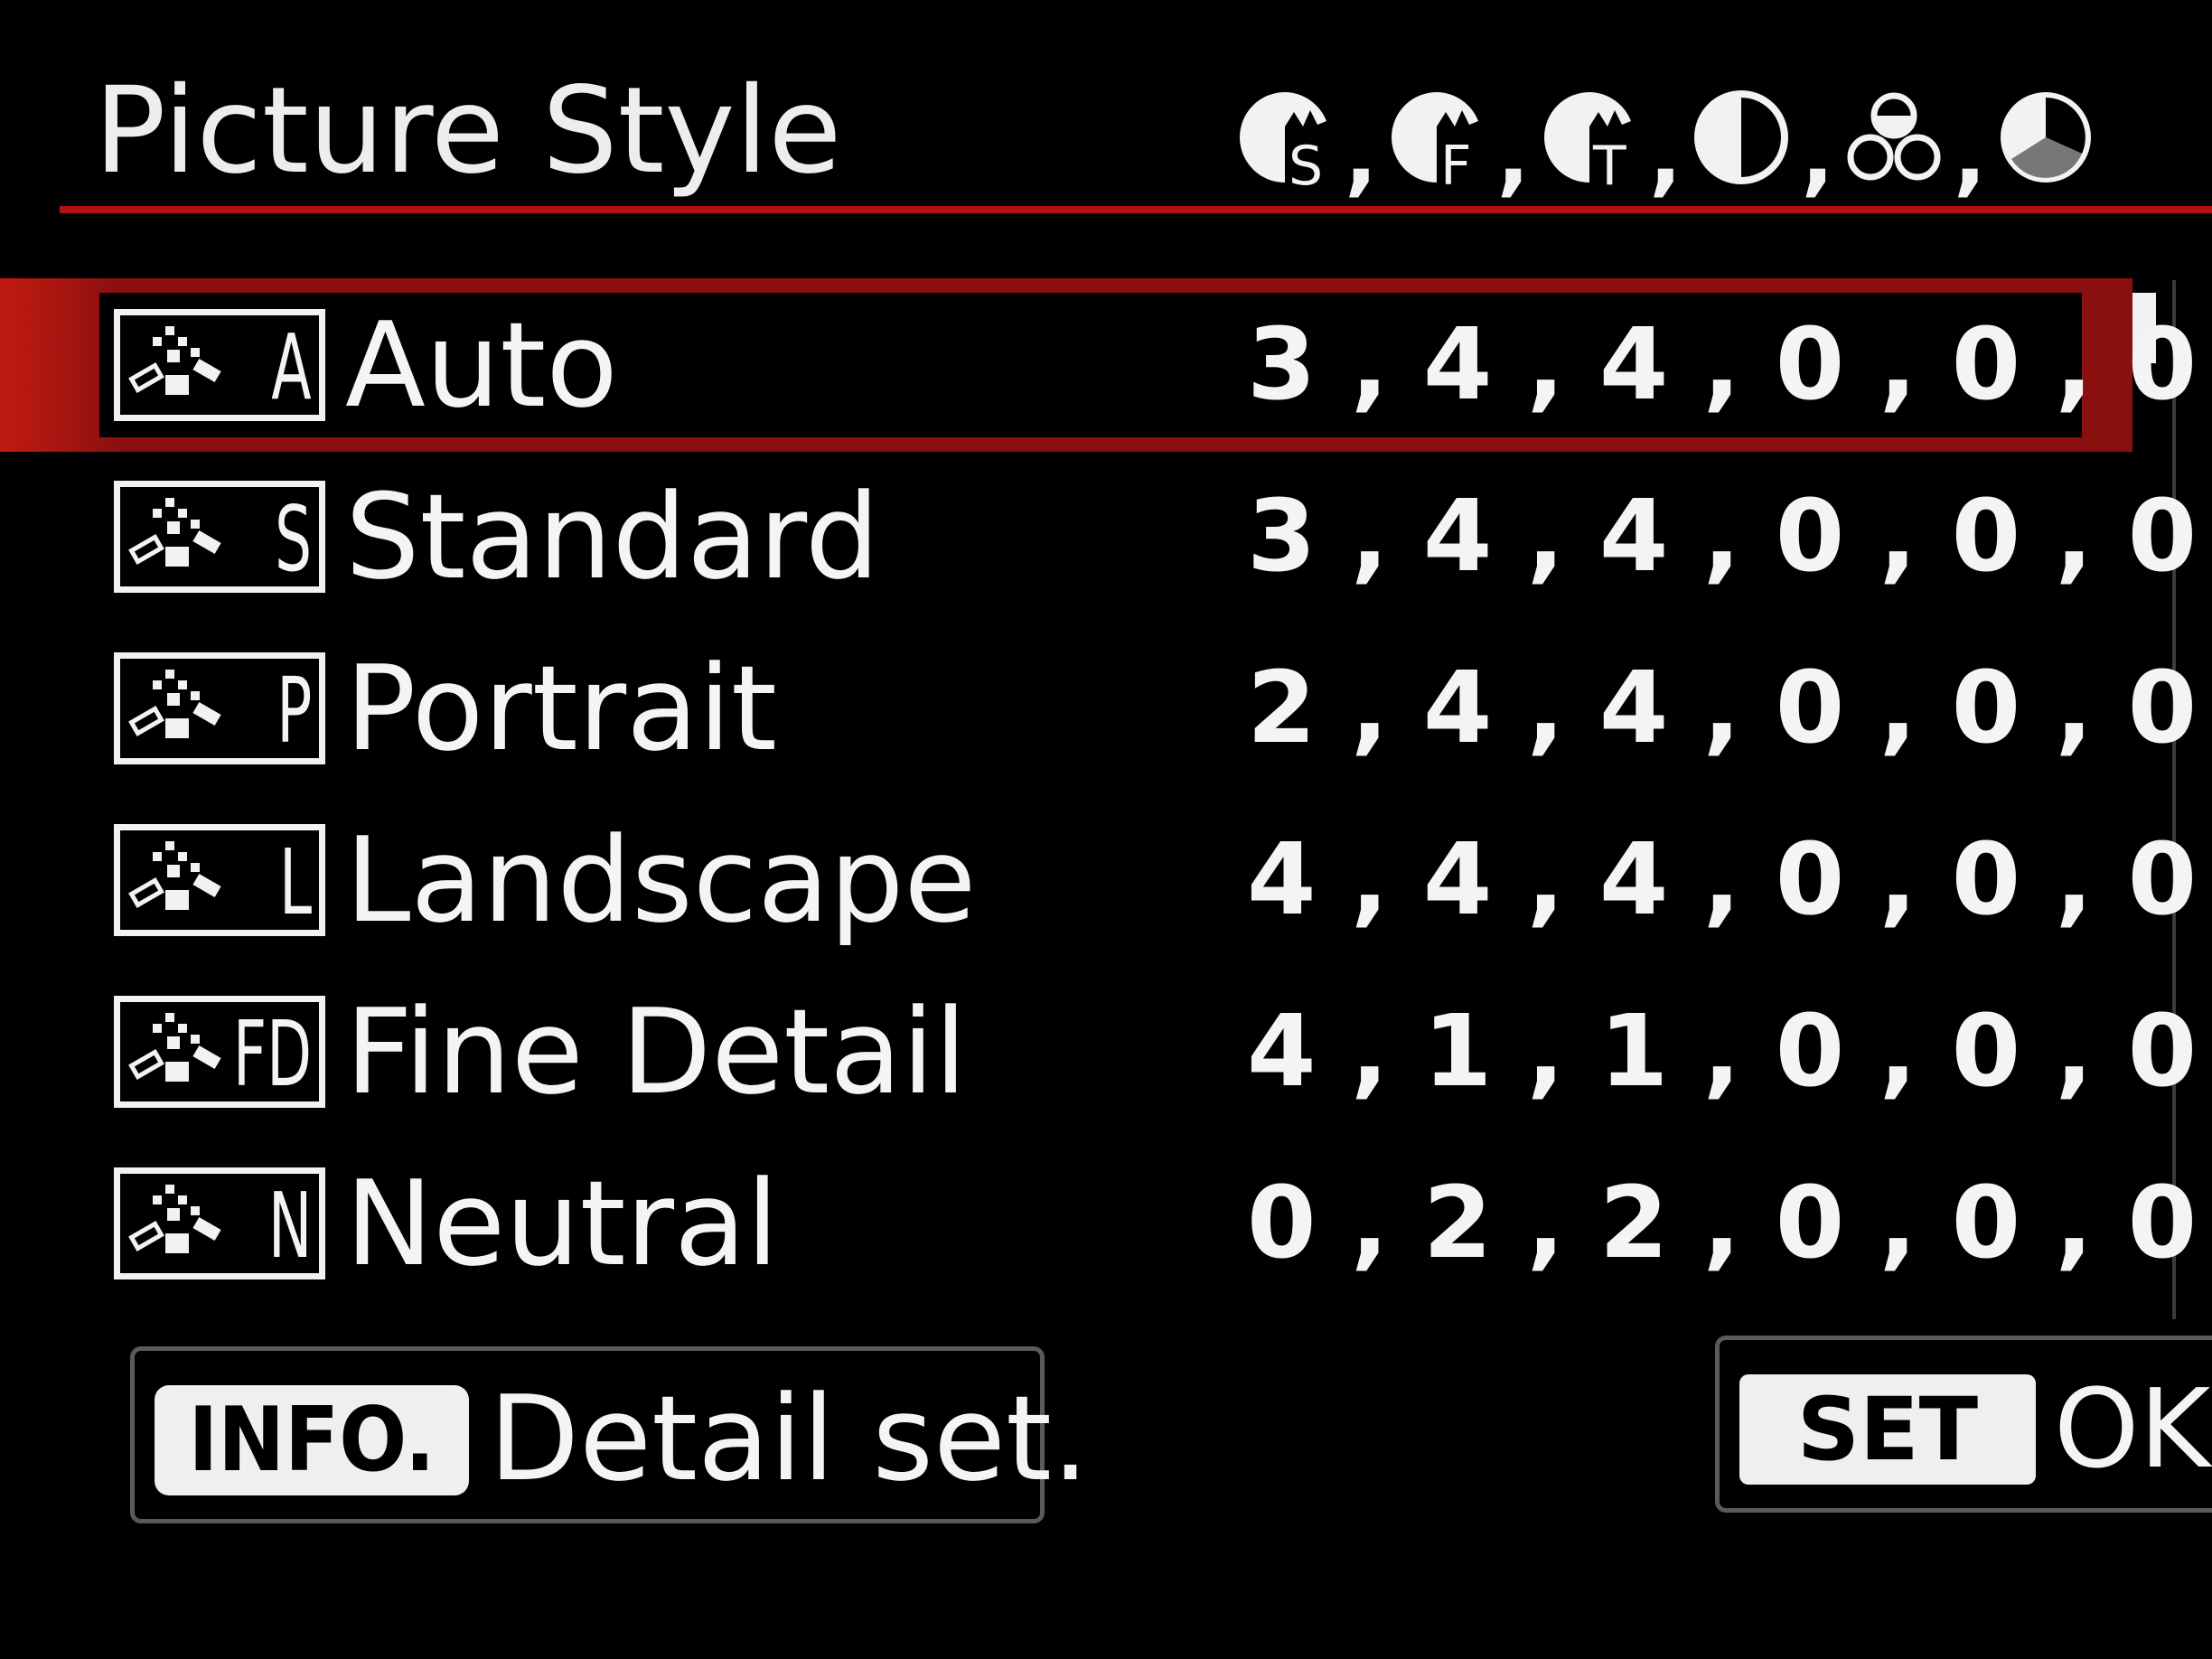 This screenshot has width=2212, height=1659. What do you see at coordinates (1609, 163) in the screenshot?
I see `svg-text: T` at bounding box center [1609, 163].